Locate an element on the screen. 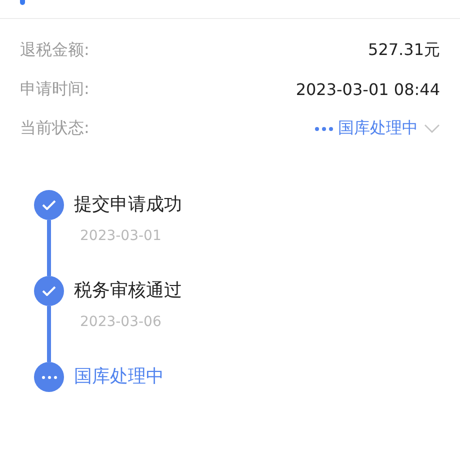 The width and height of the screenshot is (460, 460). chevron-down-icon is located at coordinates (432, 129).